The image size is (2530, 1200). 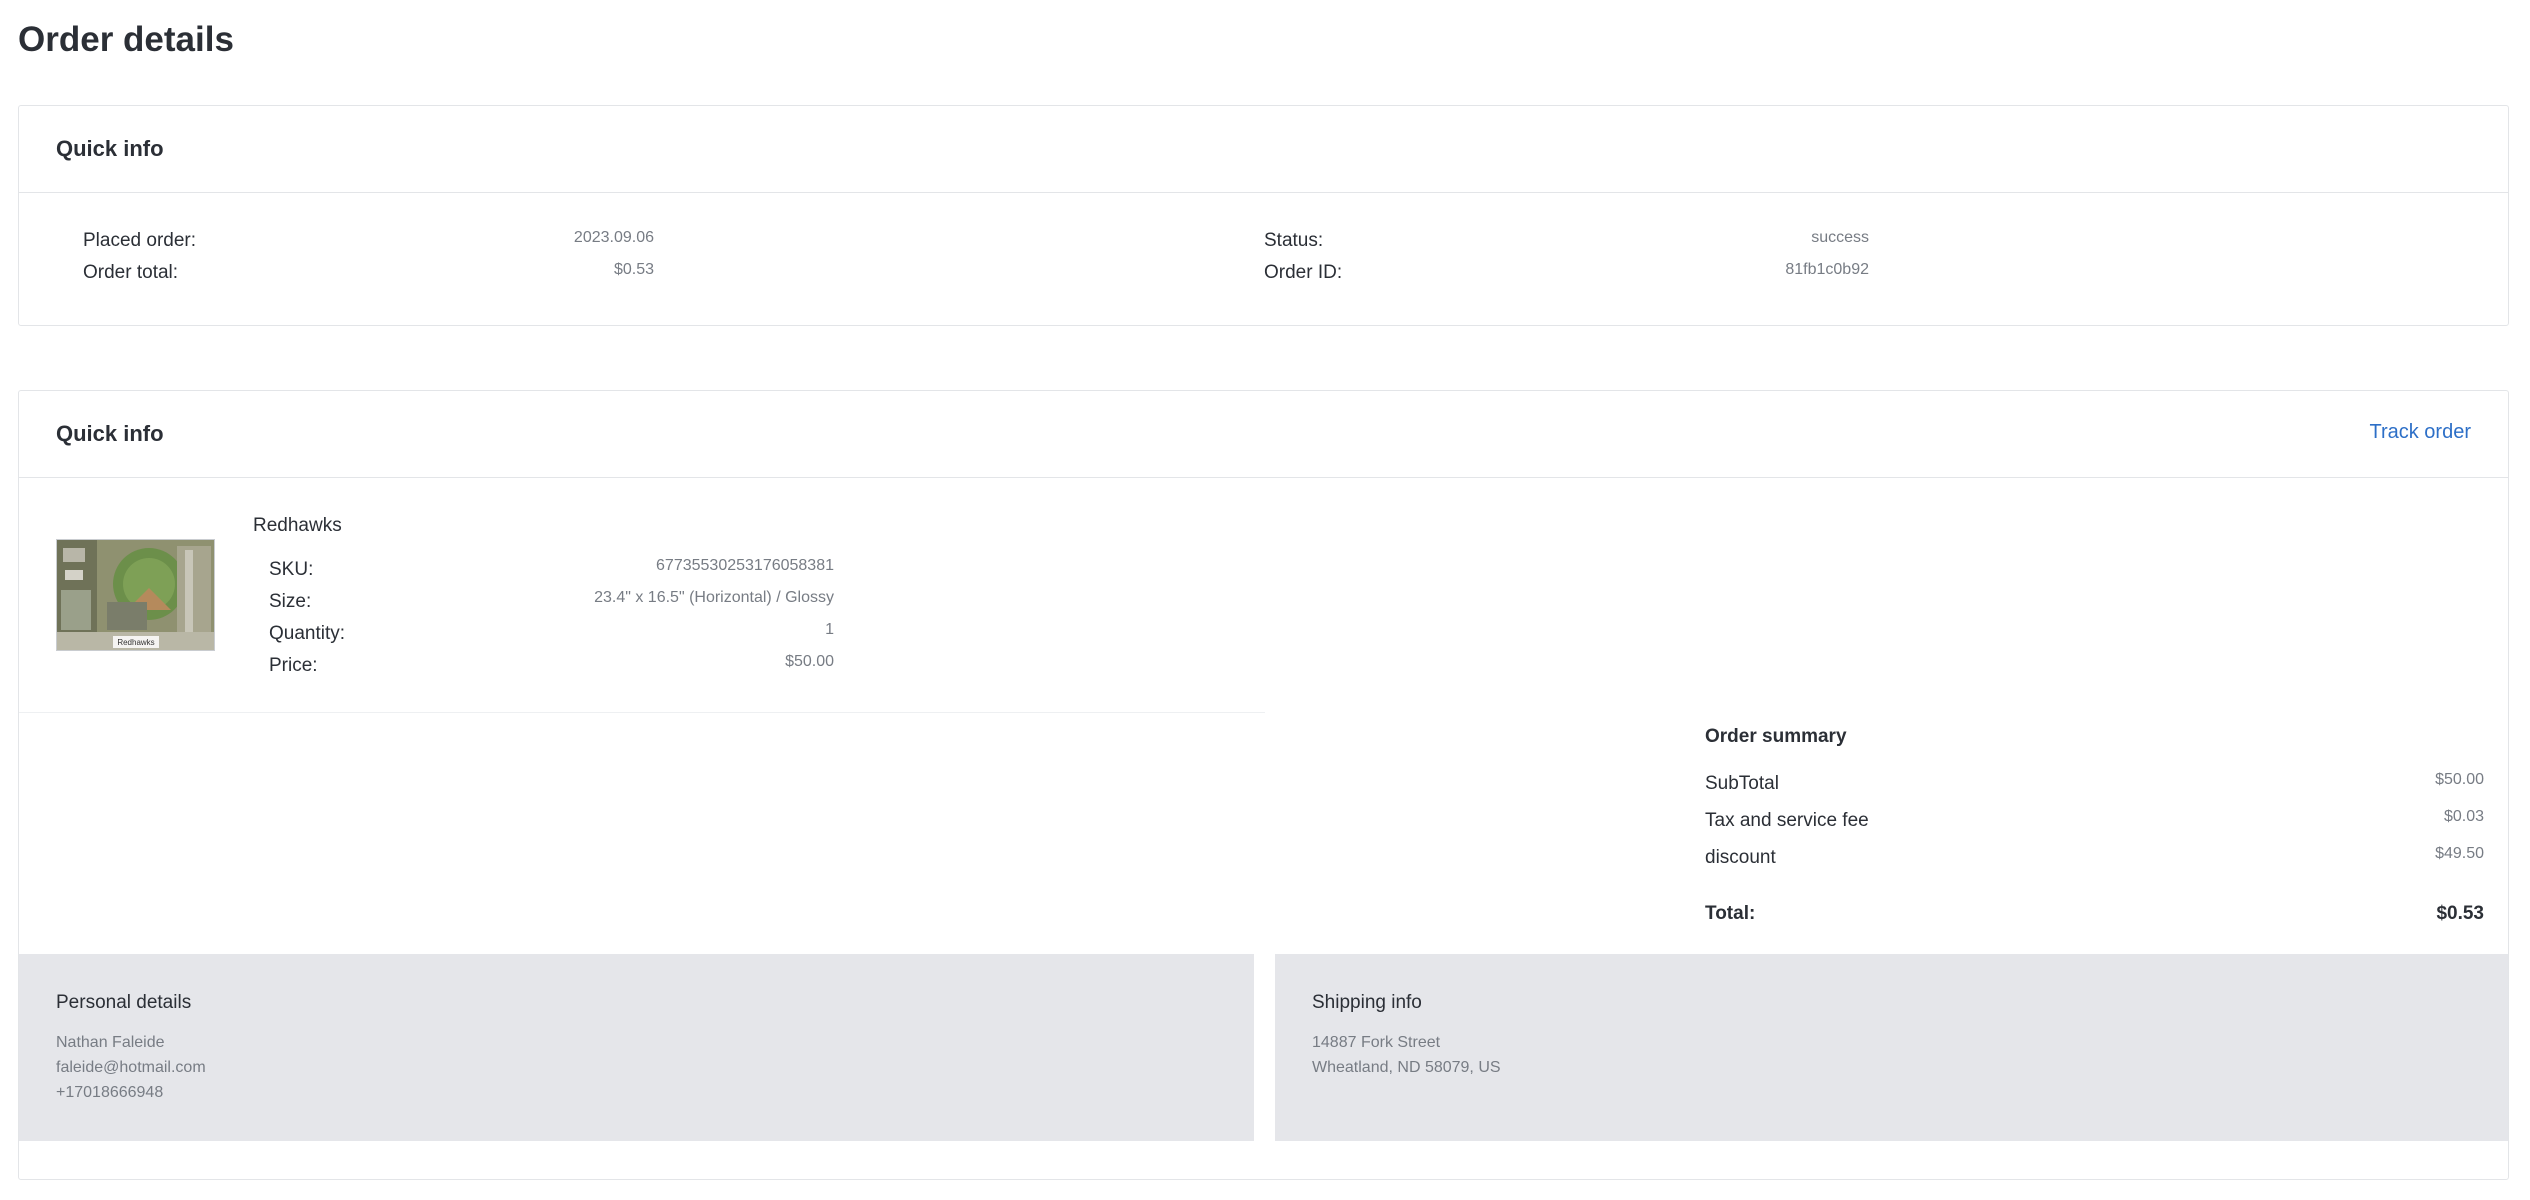 I want to click on total-value: $0.53, so click(x=2460, y=913).